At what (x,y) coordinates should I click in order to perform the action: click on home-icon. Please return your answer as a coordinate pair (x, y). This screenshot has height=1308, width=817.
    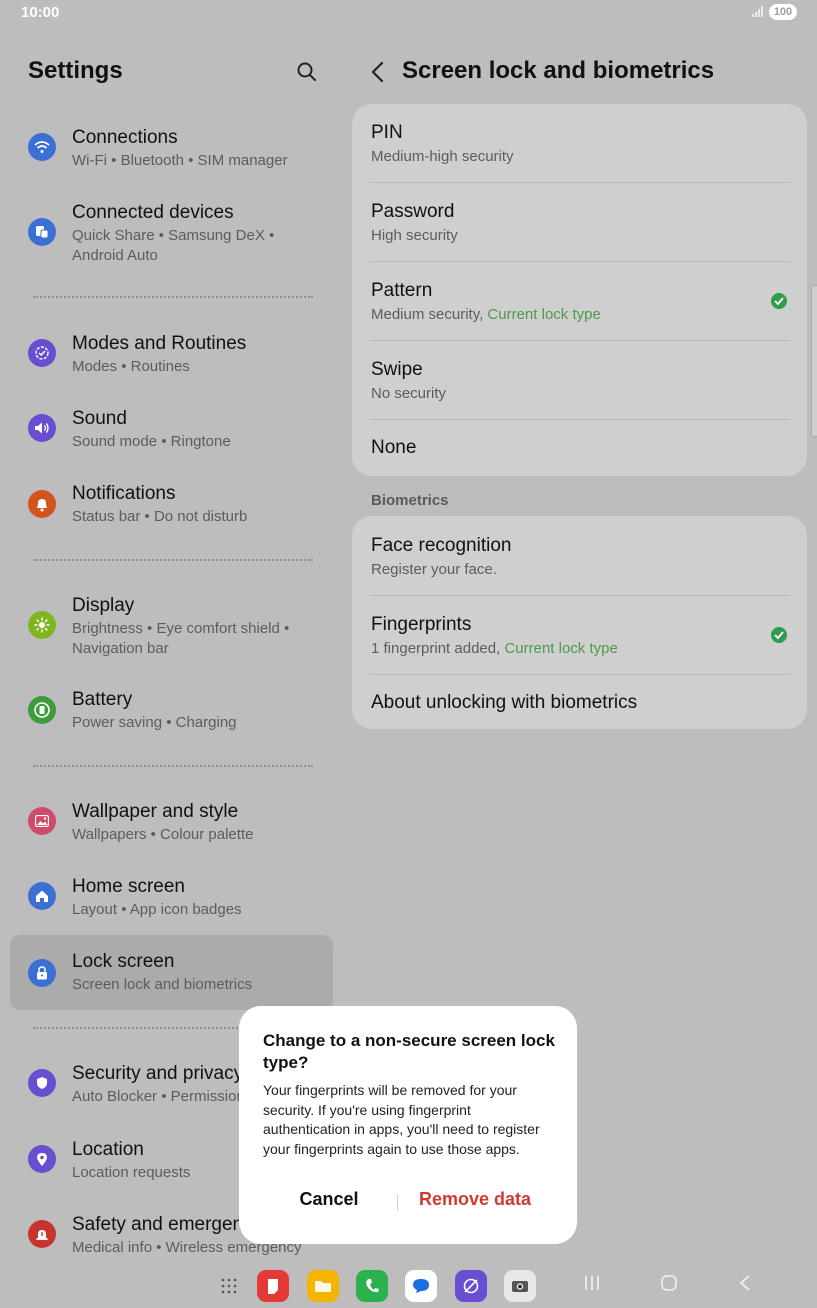
    Looking at the image, I should click on (42, 896).